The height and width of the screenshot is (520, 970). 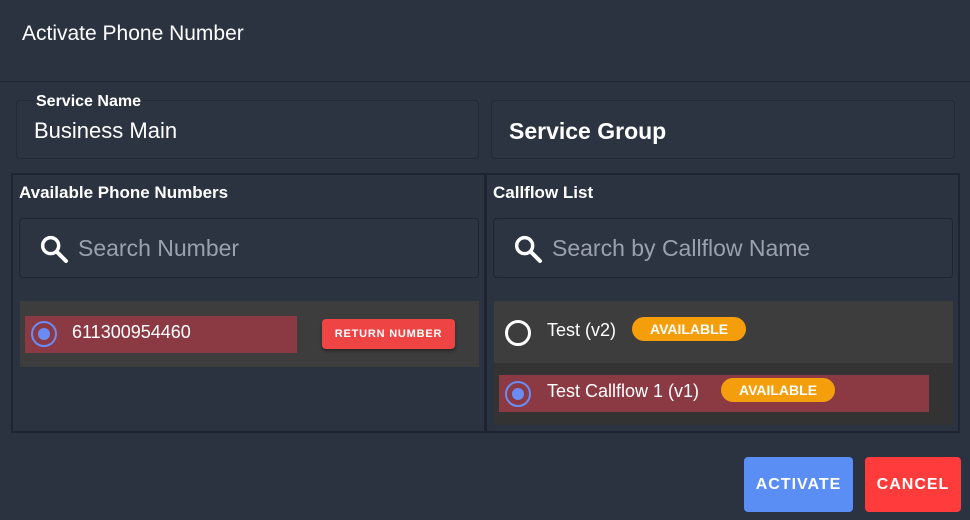 I want to click on service-name-field: Service Name Business Main, so click(x=247, y=126).